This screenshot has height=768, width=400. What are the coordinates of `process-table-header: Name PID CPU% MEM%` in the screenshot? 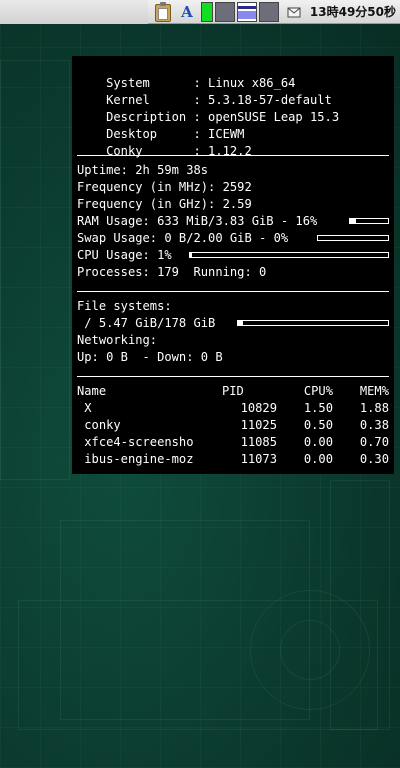 It's located at (234, 391).